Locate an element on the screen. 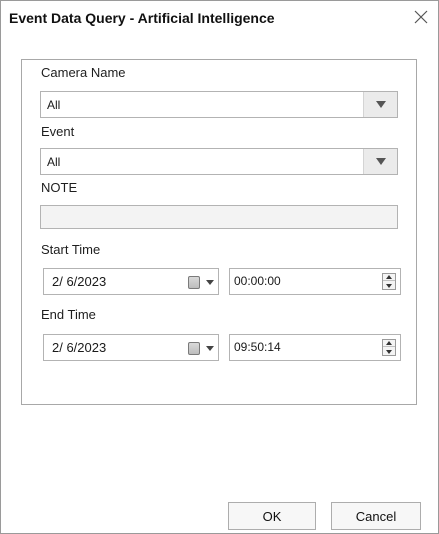 The height and width of the screenshot is (534, 439). start-date-calendar-button is located at coordinates (201, 282).